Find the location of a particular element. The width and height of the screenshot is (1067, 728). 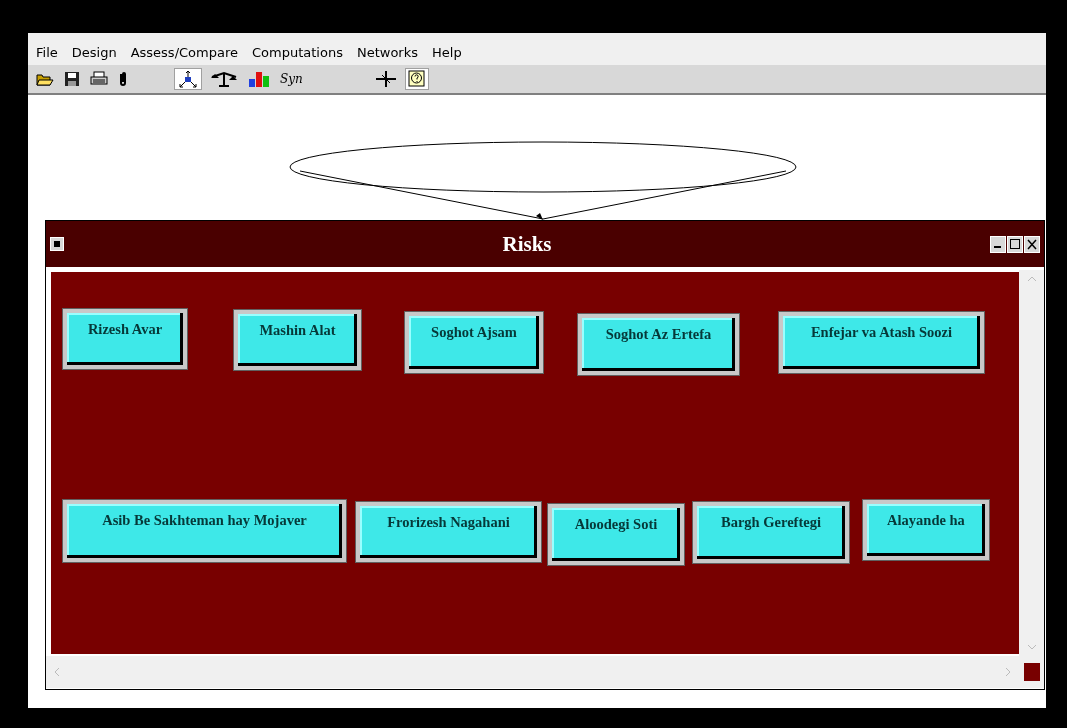

risk-node: Bargh Gereftegi is located at coordinates (771, 532).